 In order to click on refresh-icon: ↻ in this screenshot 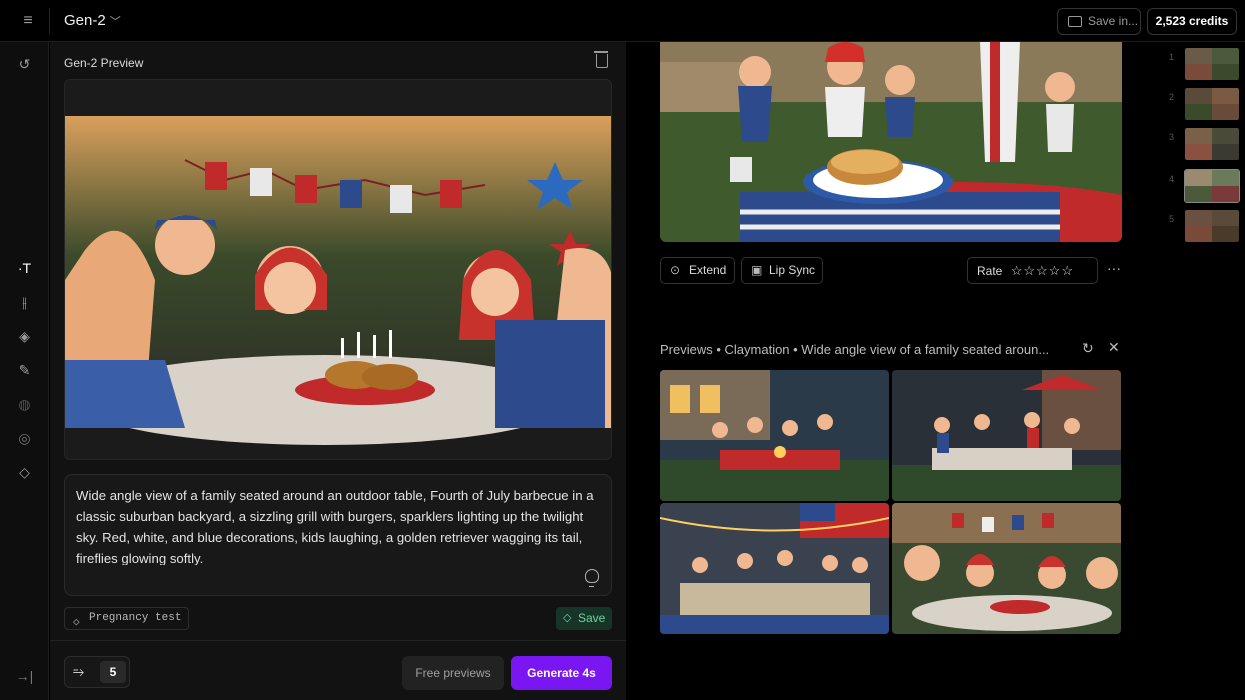, I will do `click(1088, 348)`.